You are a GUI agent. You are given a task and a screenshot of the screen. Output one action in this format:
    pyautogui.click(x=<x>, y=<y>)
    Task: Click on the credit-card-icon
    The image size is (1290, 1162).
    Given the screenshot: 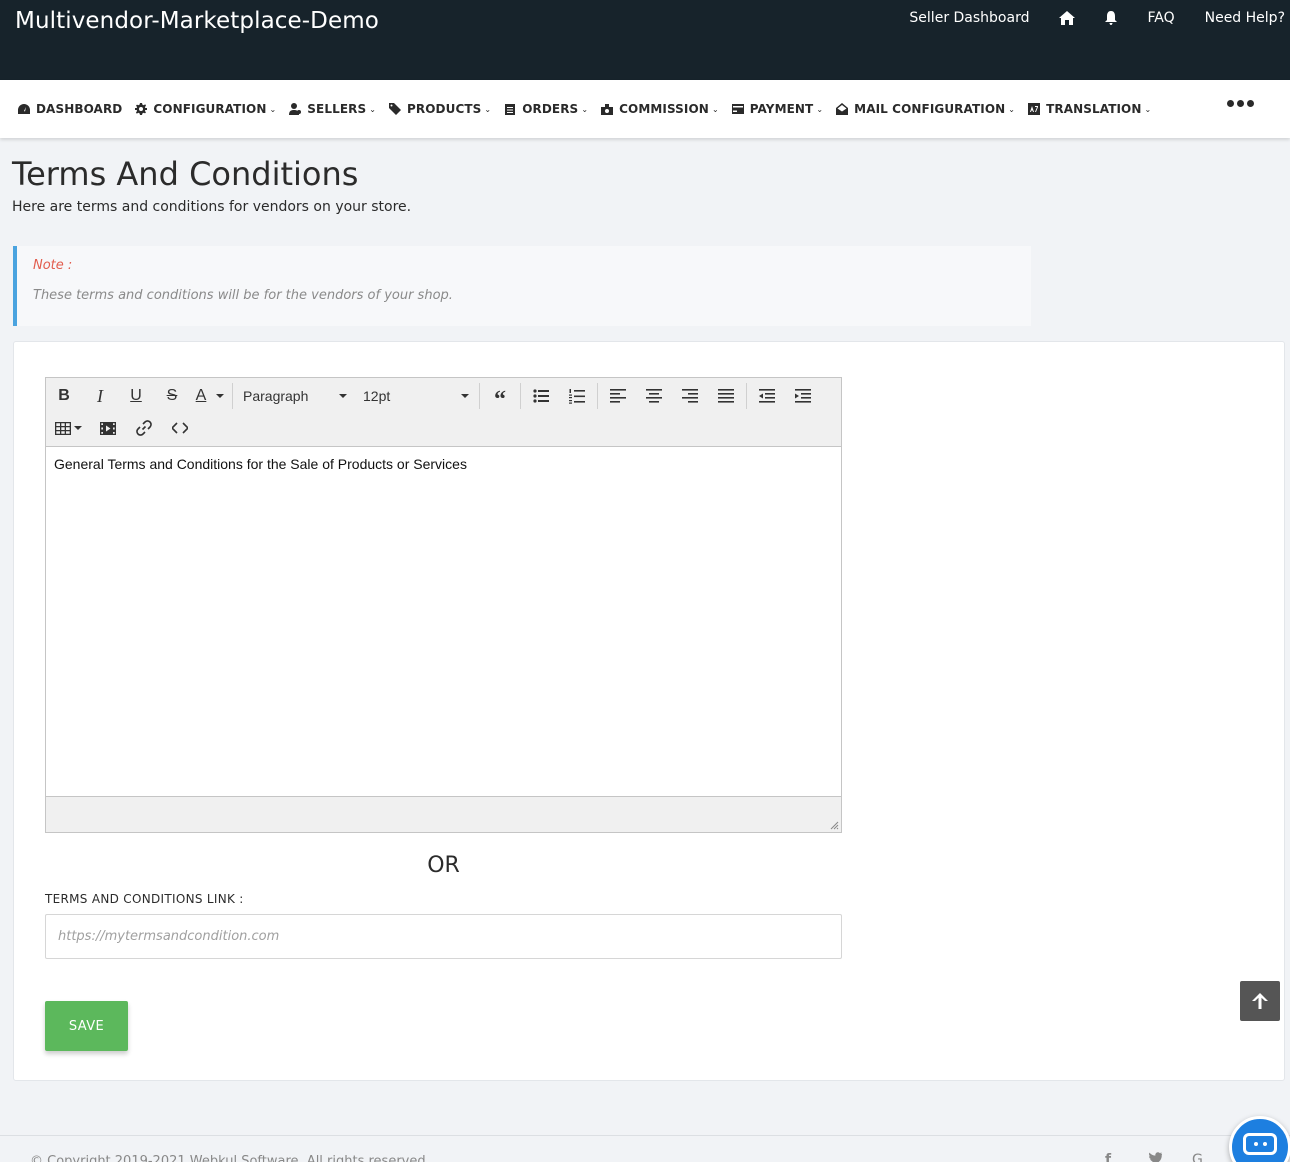 What is the action you would take?
    pyautogui.click(x=737, y=109)
    